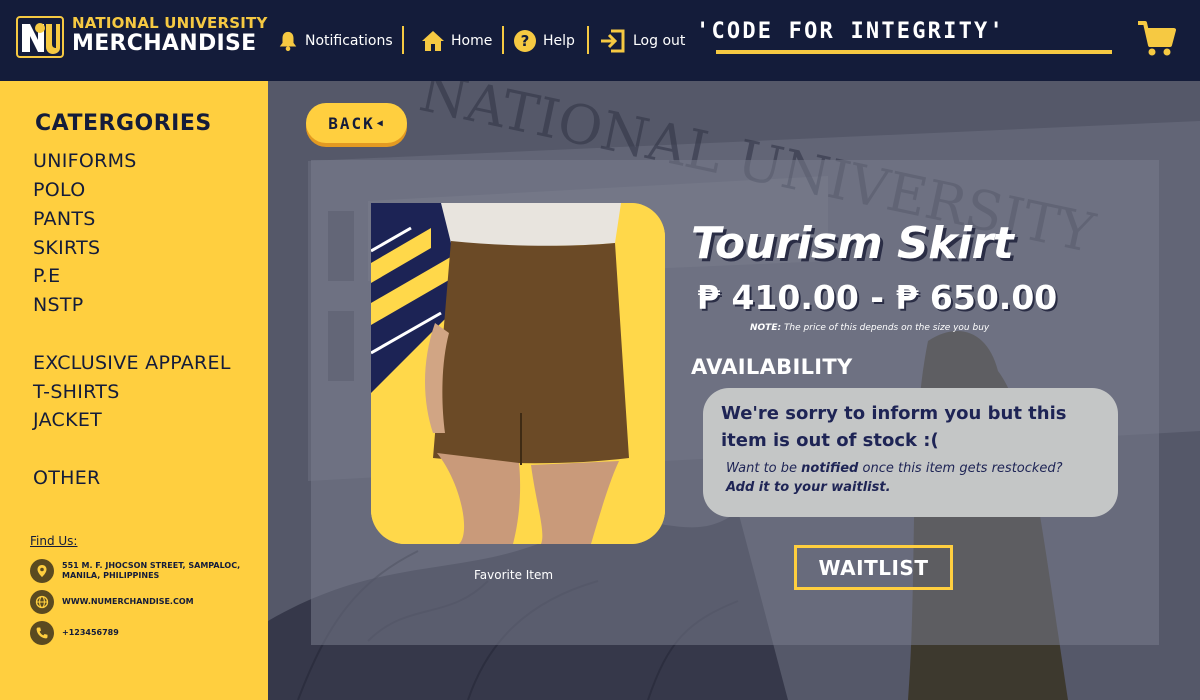 The height and width of the screenshot is (700, 1200). What do you see at coordinates (349, 41) in the screenshot?
I see `nav-notifications-label: Notifications` at bounding box center [349, 41].